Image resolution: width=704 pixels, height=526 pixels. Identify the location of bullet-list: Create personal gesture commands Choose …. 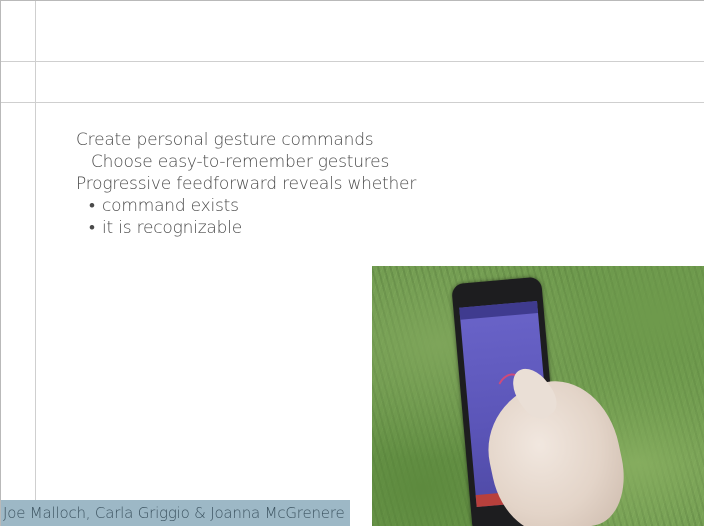
(246, 184).